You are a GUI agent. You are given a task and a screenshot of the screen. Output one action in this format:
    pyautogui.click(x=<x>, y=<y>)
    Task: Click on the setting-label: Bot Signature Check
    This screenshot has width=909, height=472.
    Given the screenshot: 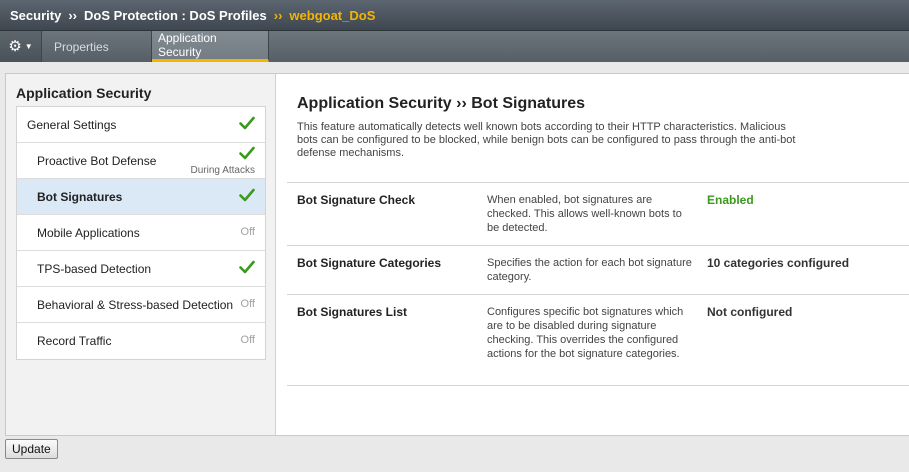 What is the action you would take?
    pyautogui.click(x=356, y=200)
    